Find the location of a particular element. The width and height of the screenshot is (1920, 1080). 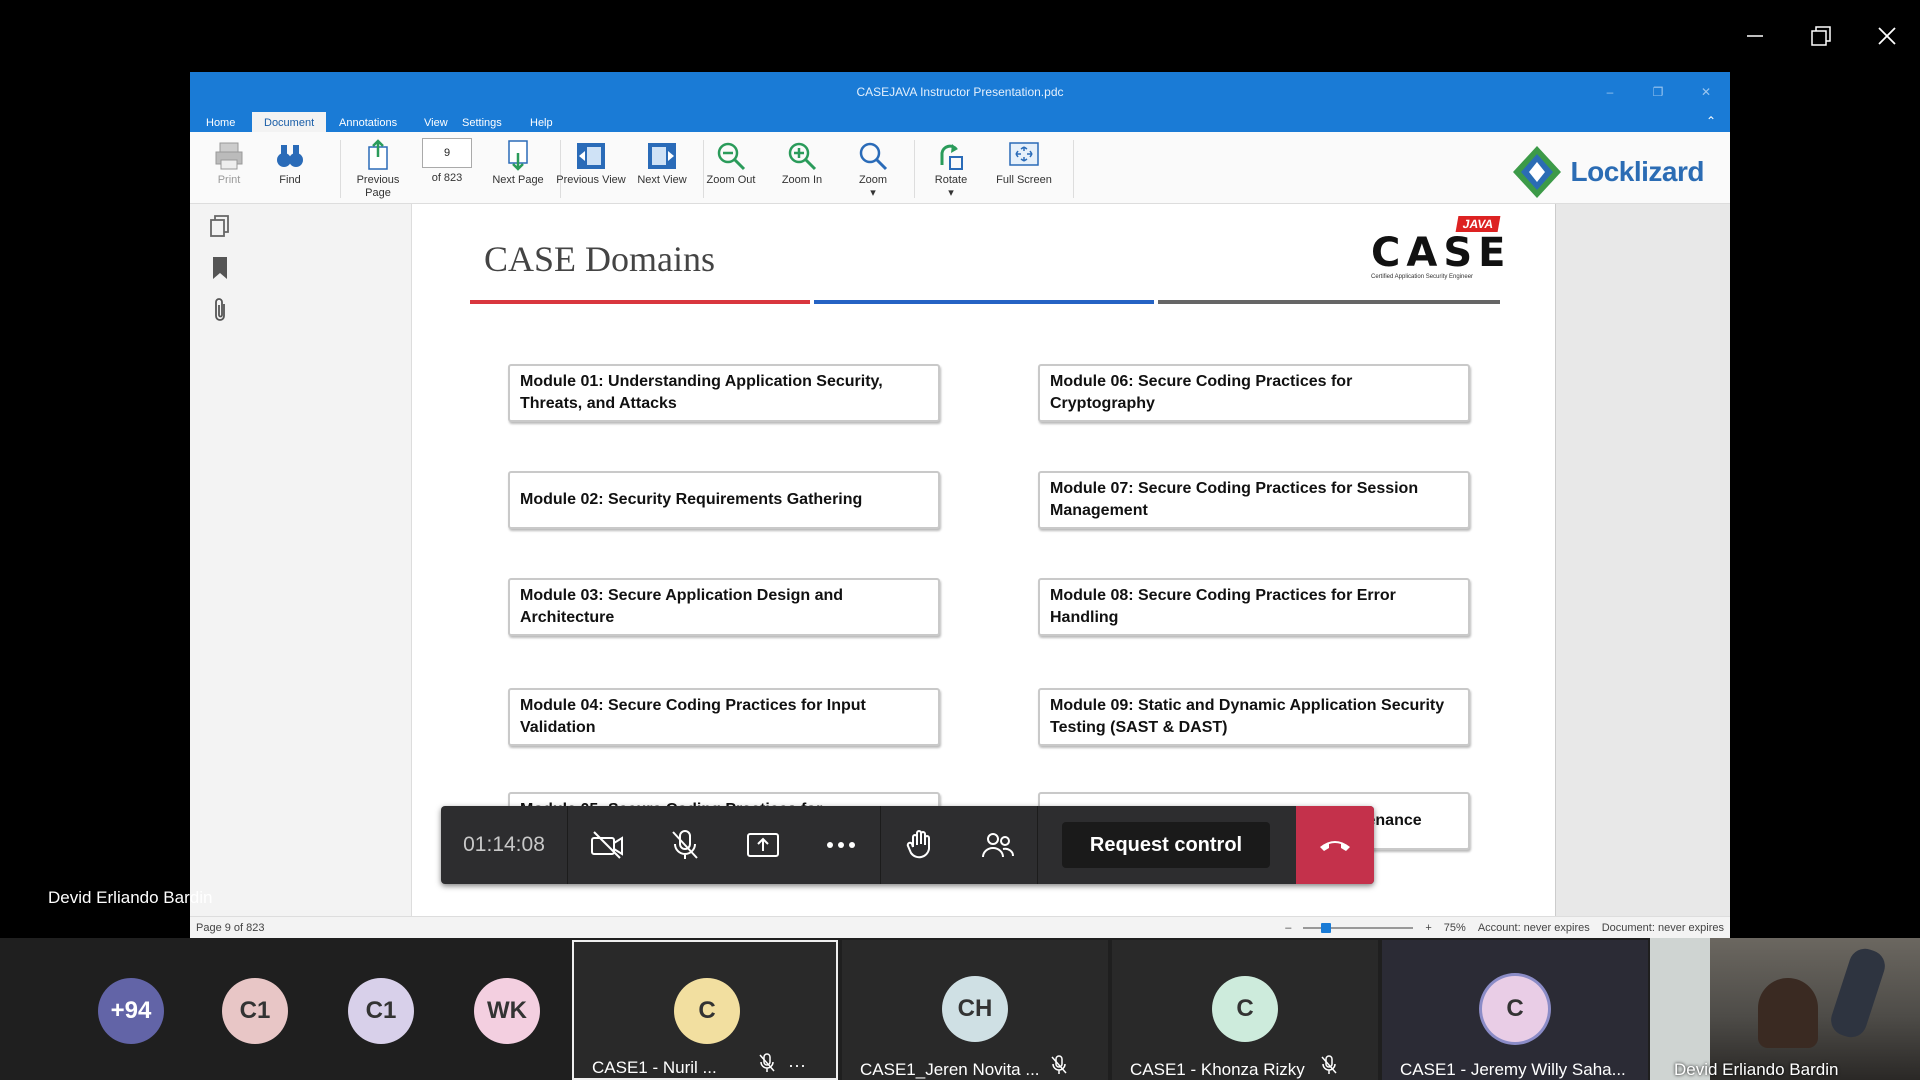

page-number-input: 9 is located at coordinates (447, 153).